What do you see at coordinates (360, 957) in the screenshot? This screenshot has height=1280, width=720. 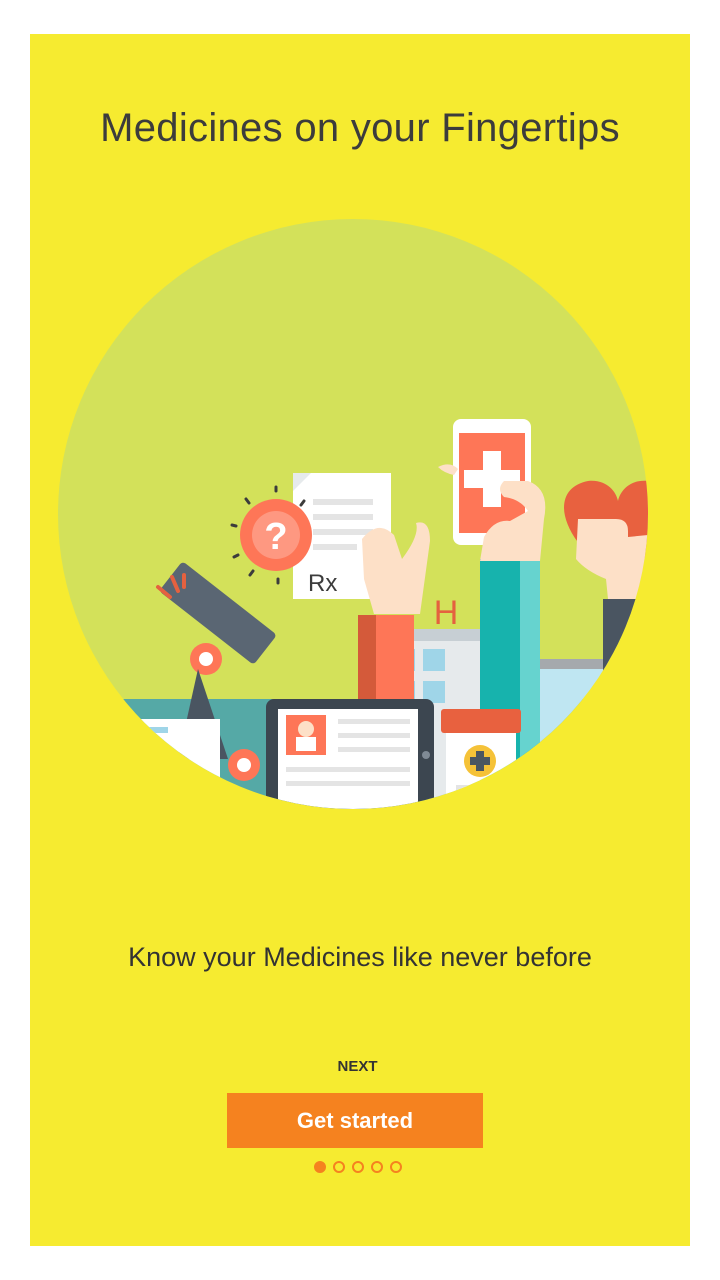 I see `page-subtitle: Know your Medicines like never before` at bounding box center [360, 957].